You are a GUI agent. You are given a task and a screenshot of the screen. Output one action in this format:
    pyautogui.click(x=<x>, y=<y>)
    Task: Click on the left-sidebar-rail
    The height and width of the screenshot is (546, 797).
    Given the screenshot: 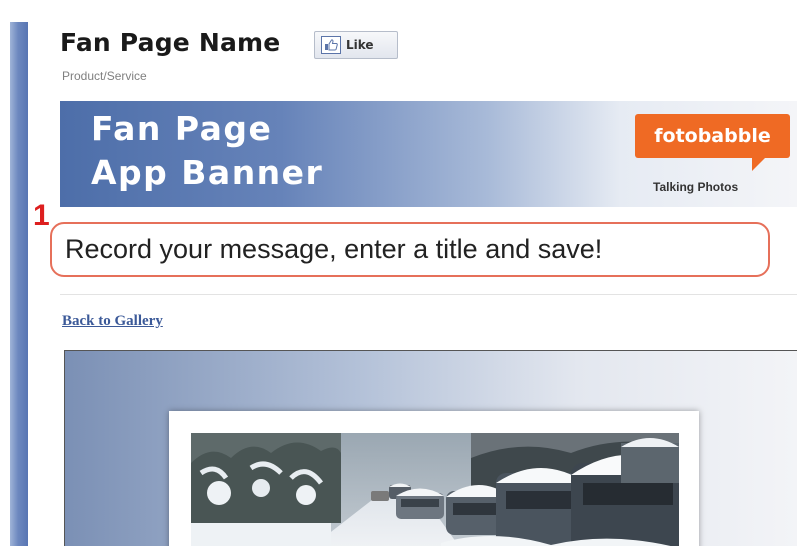 What is the action you would take?
    pyautogui.click(x=19, y=284)
    